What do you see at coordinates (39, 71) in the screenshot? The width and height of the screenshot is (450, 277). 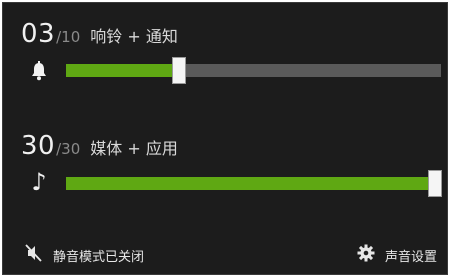 I see `bell-icon` at bounding box center [39, 71].